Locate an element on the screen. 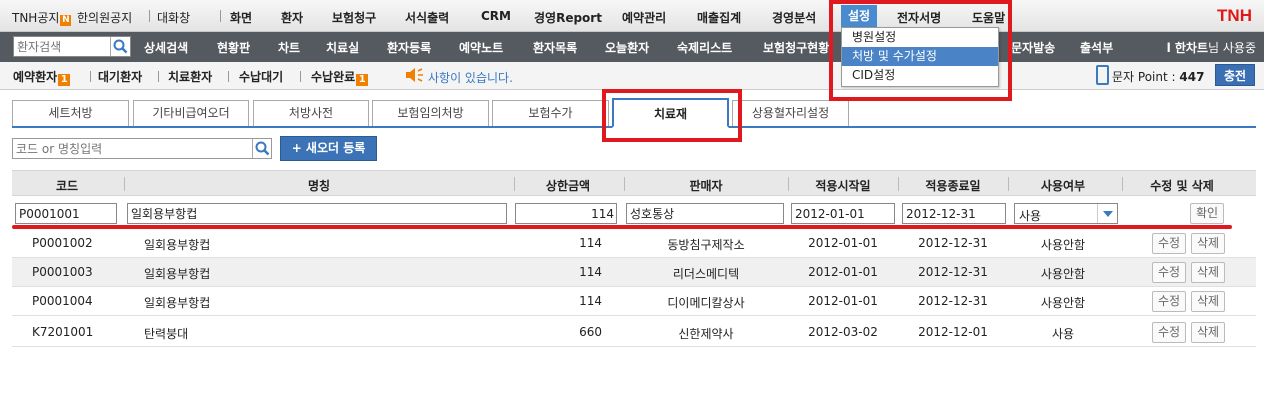 The height and width of the screenshot is (402, 1264). tab-acupoint-settings: 상용혈자리설정 is located at coordinates (790, 113).